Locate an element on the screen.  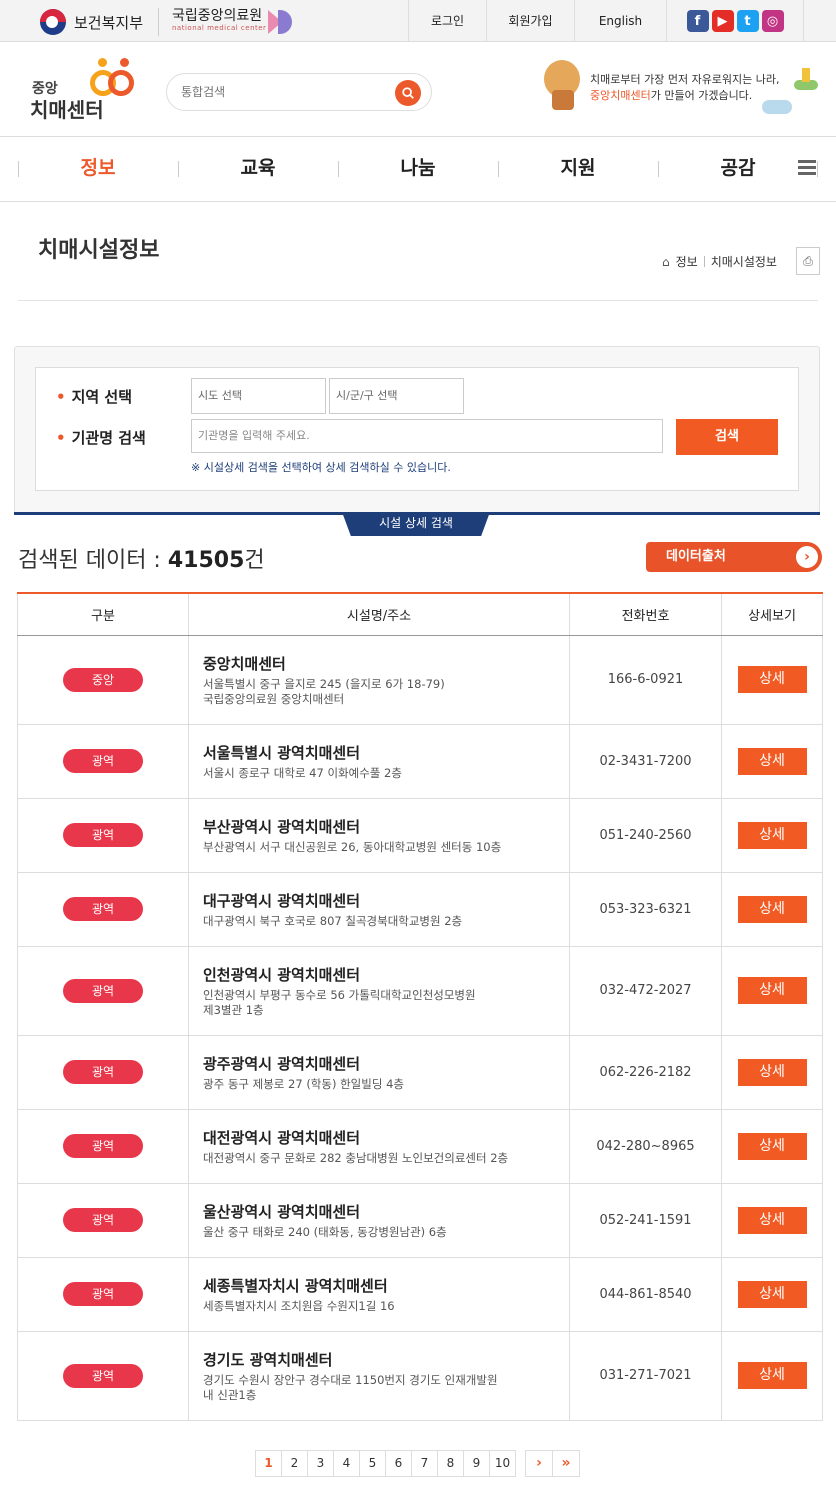
facility-name: 세종특별자치시 광역치매센터 is located at coordinates (379, 1285).